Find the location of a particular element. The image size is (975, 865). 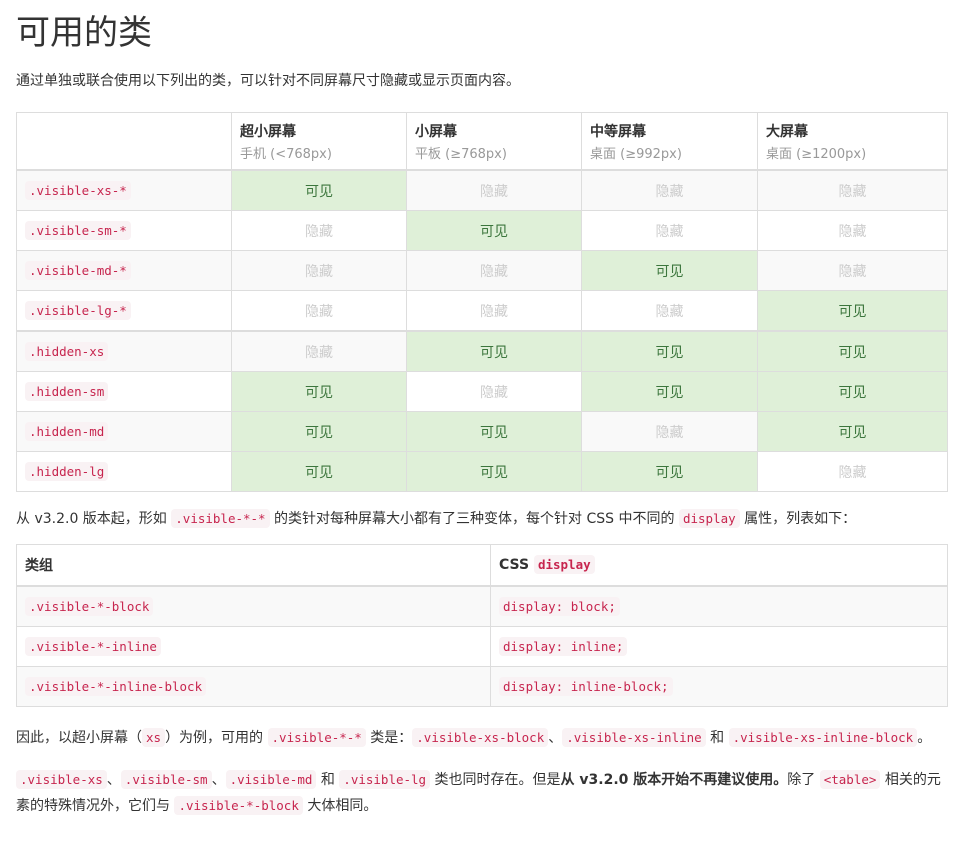

text: 从 v3.2.0 版本起，形如 is located at coordinates (94, 519).